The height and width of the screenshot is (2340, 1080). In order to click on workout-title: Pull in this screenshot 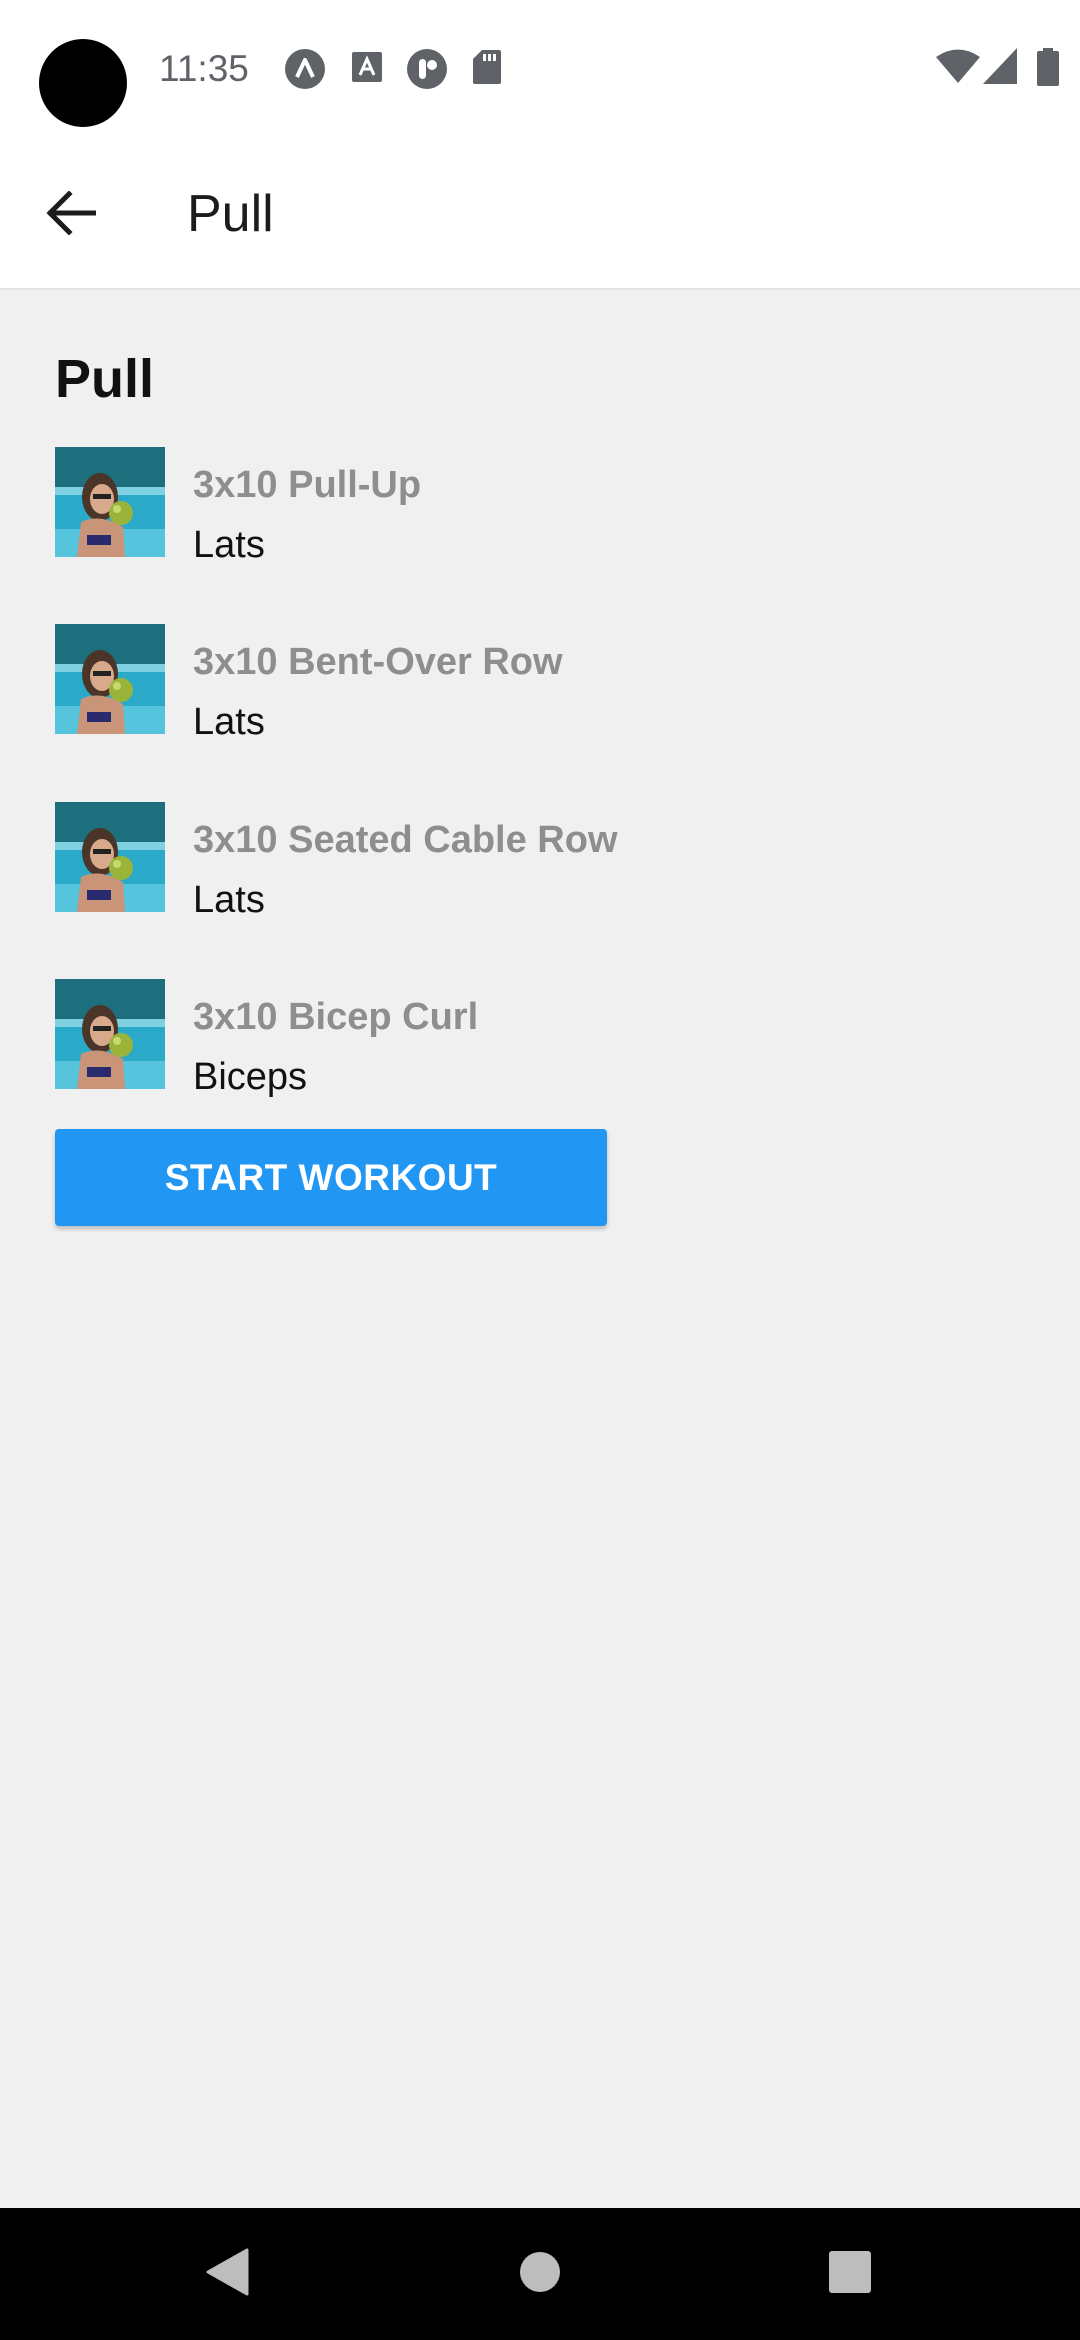, I will do `click(105, 379)`.